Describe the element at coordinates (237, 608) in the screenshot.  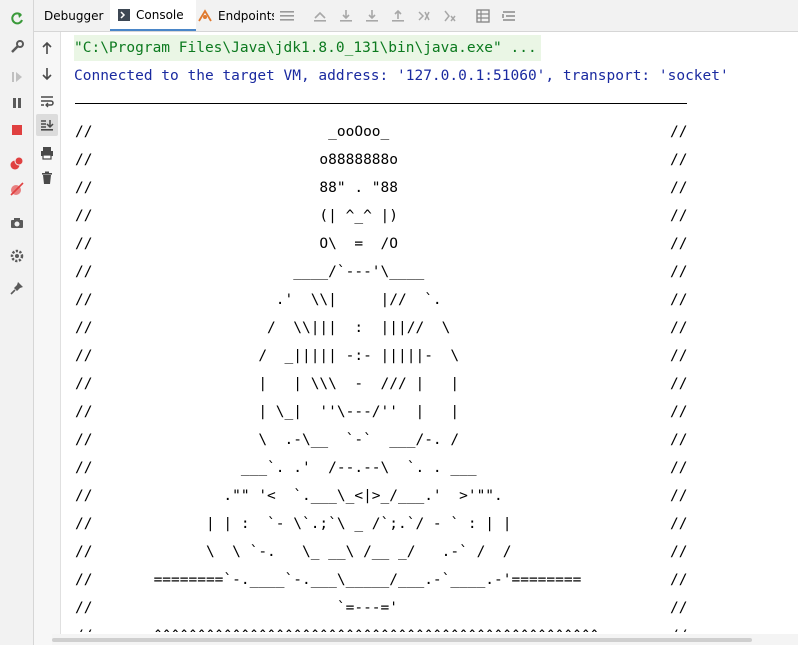
I see `banner-art: `=---='` at that location.